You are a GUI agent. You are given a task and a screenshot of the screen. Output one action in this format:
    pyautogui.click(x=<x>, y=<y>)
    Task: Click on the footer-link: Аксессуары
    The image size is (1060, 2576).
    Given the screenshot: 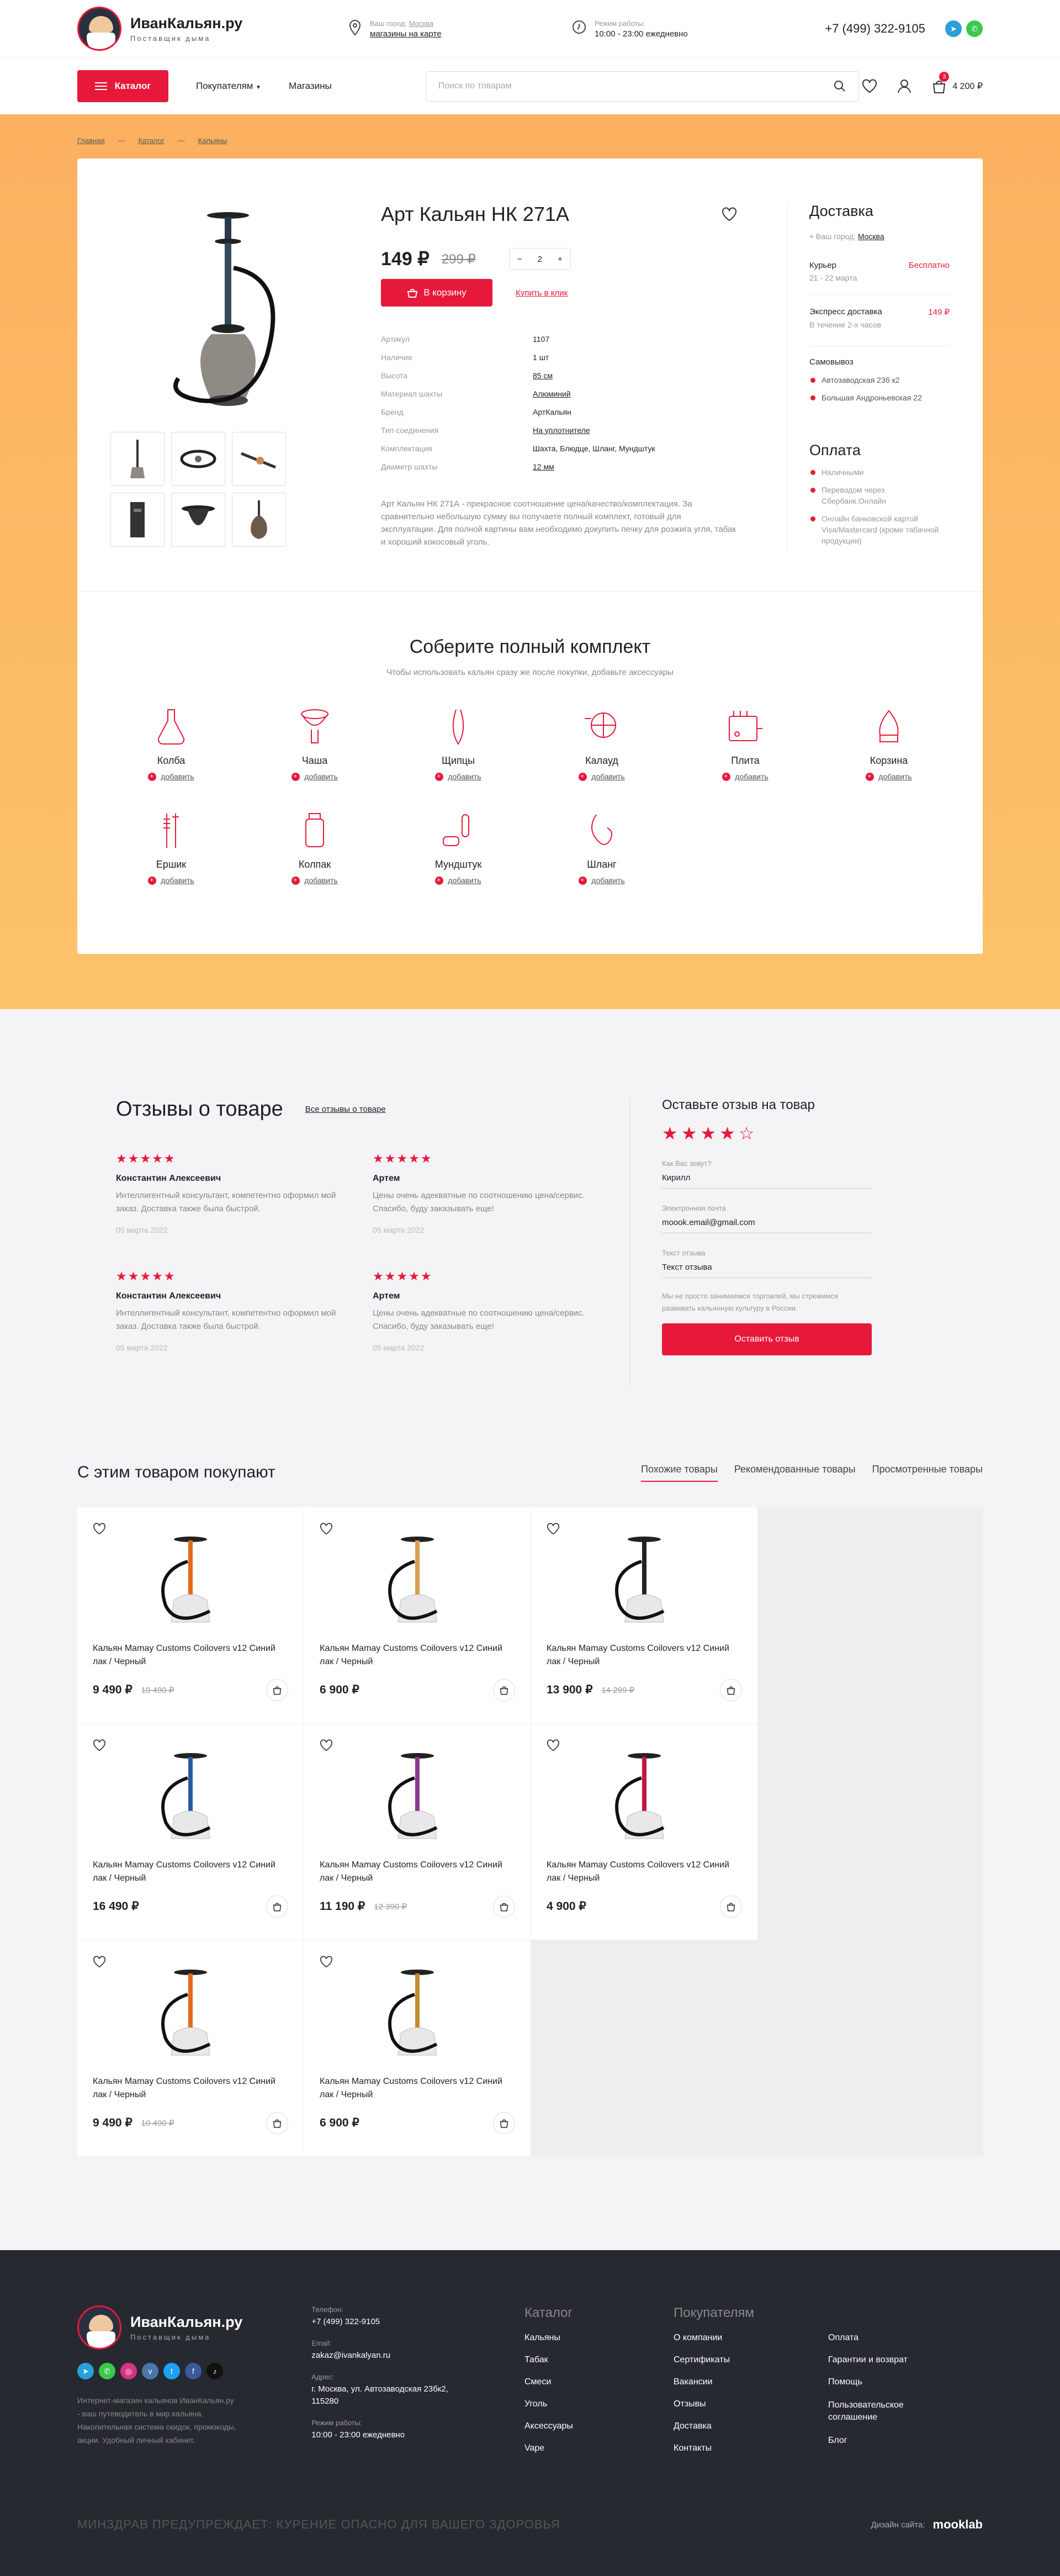 What is the action you would take?
    pyautogui.click(x=599, y=2426)
    